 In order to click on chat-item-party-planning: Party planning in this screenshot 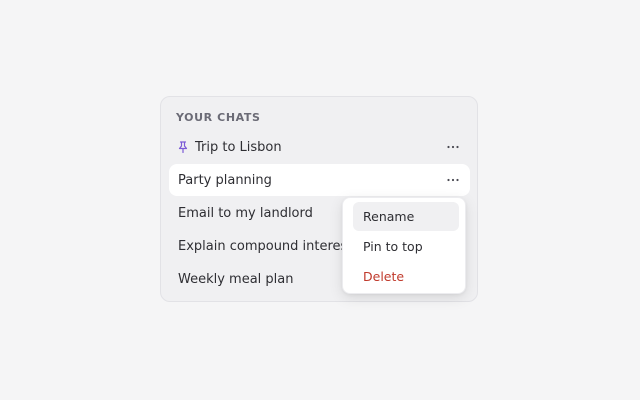, I will do `click(319, 180)`.